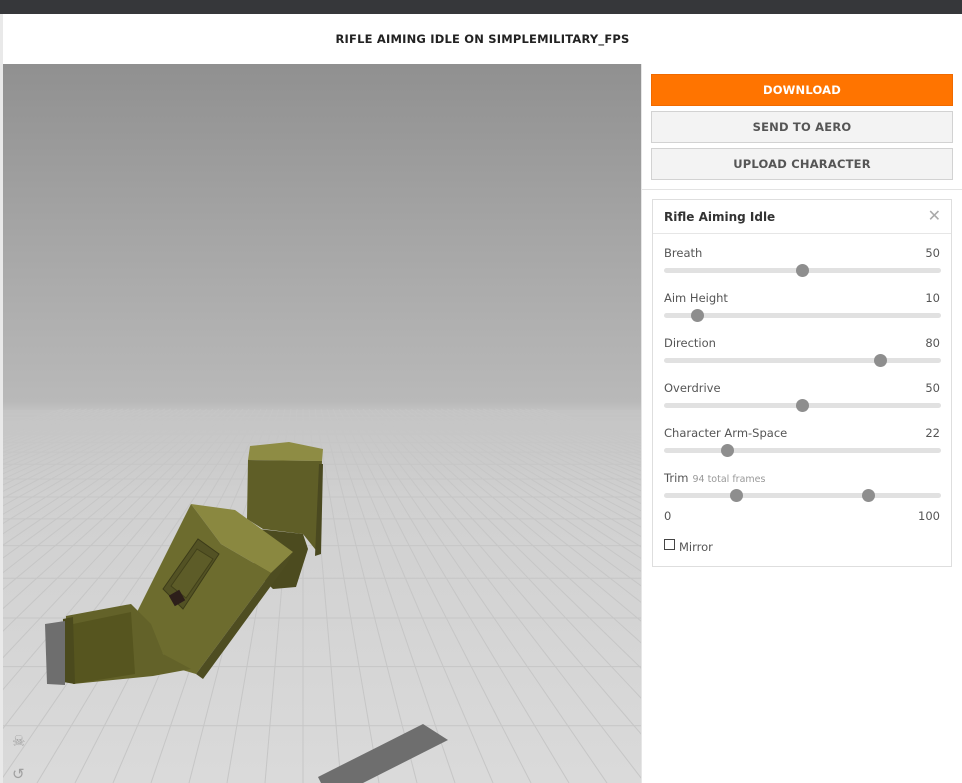  I want to click on trim-track, so click(802, 495).